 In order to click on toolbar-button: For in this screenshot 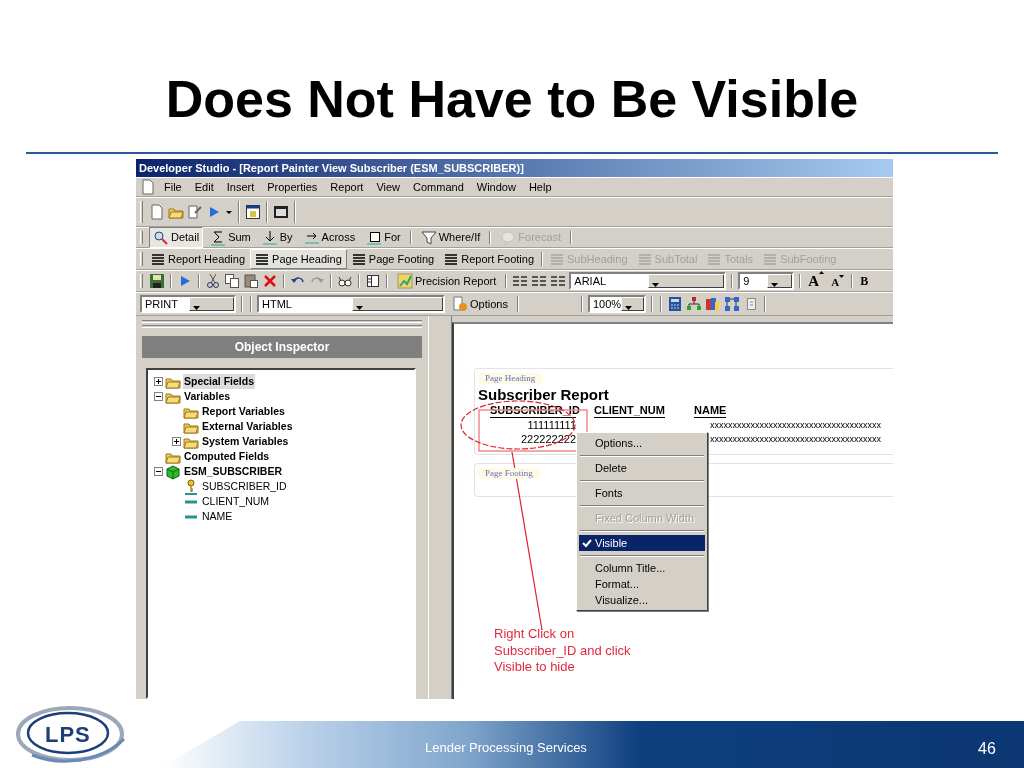, I will do `click(383, 237)`.